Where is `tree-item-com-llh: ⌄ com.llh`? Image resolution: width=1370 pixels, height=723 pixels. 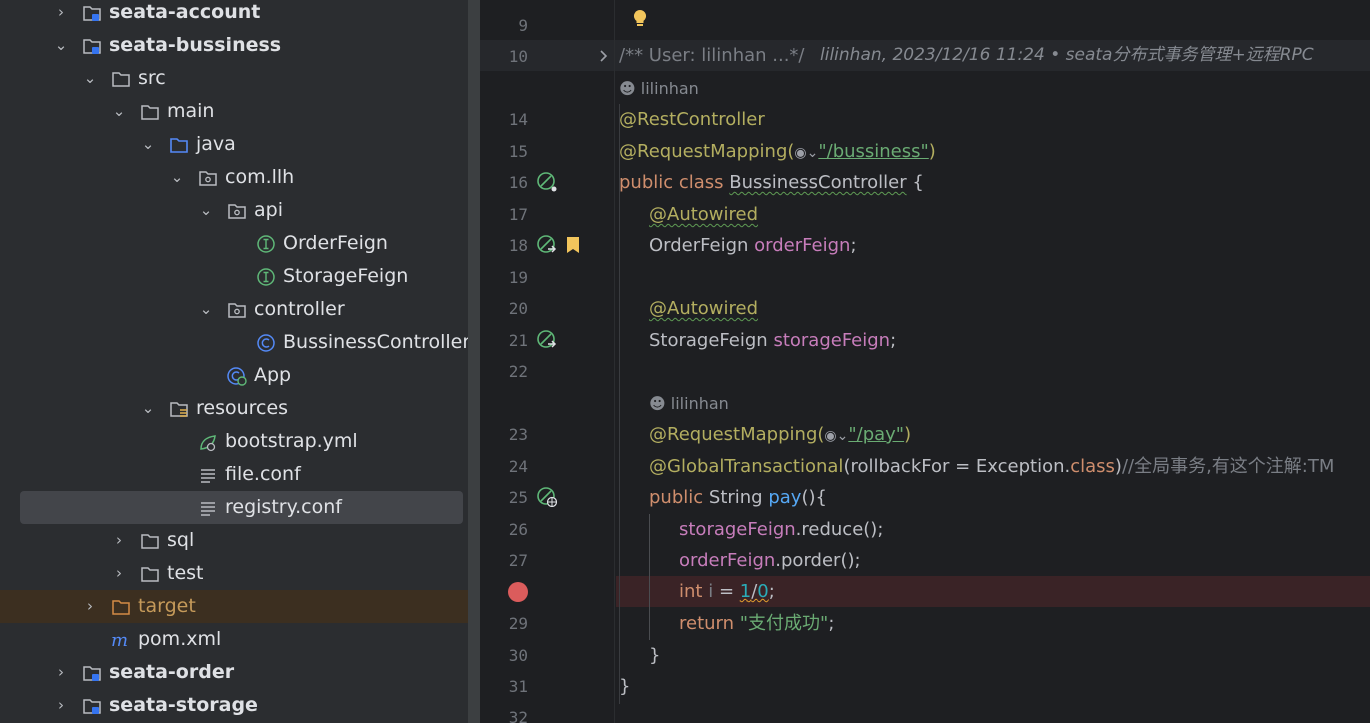 tree-item-com-llh: ⌄ com.llh is located at coordinates (234, 177).